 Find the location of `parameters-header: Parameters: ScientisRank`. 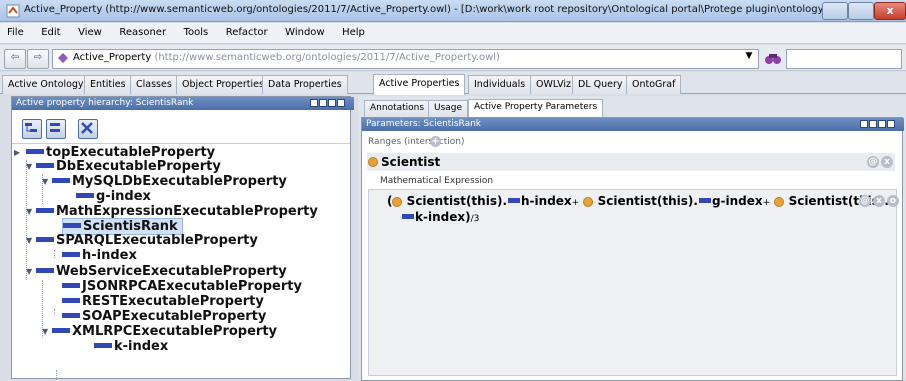

parameters-header: Parameters: ScientisRank is located at coordinates (633, 124).